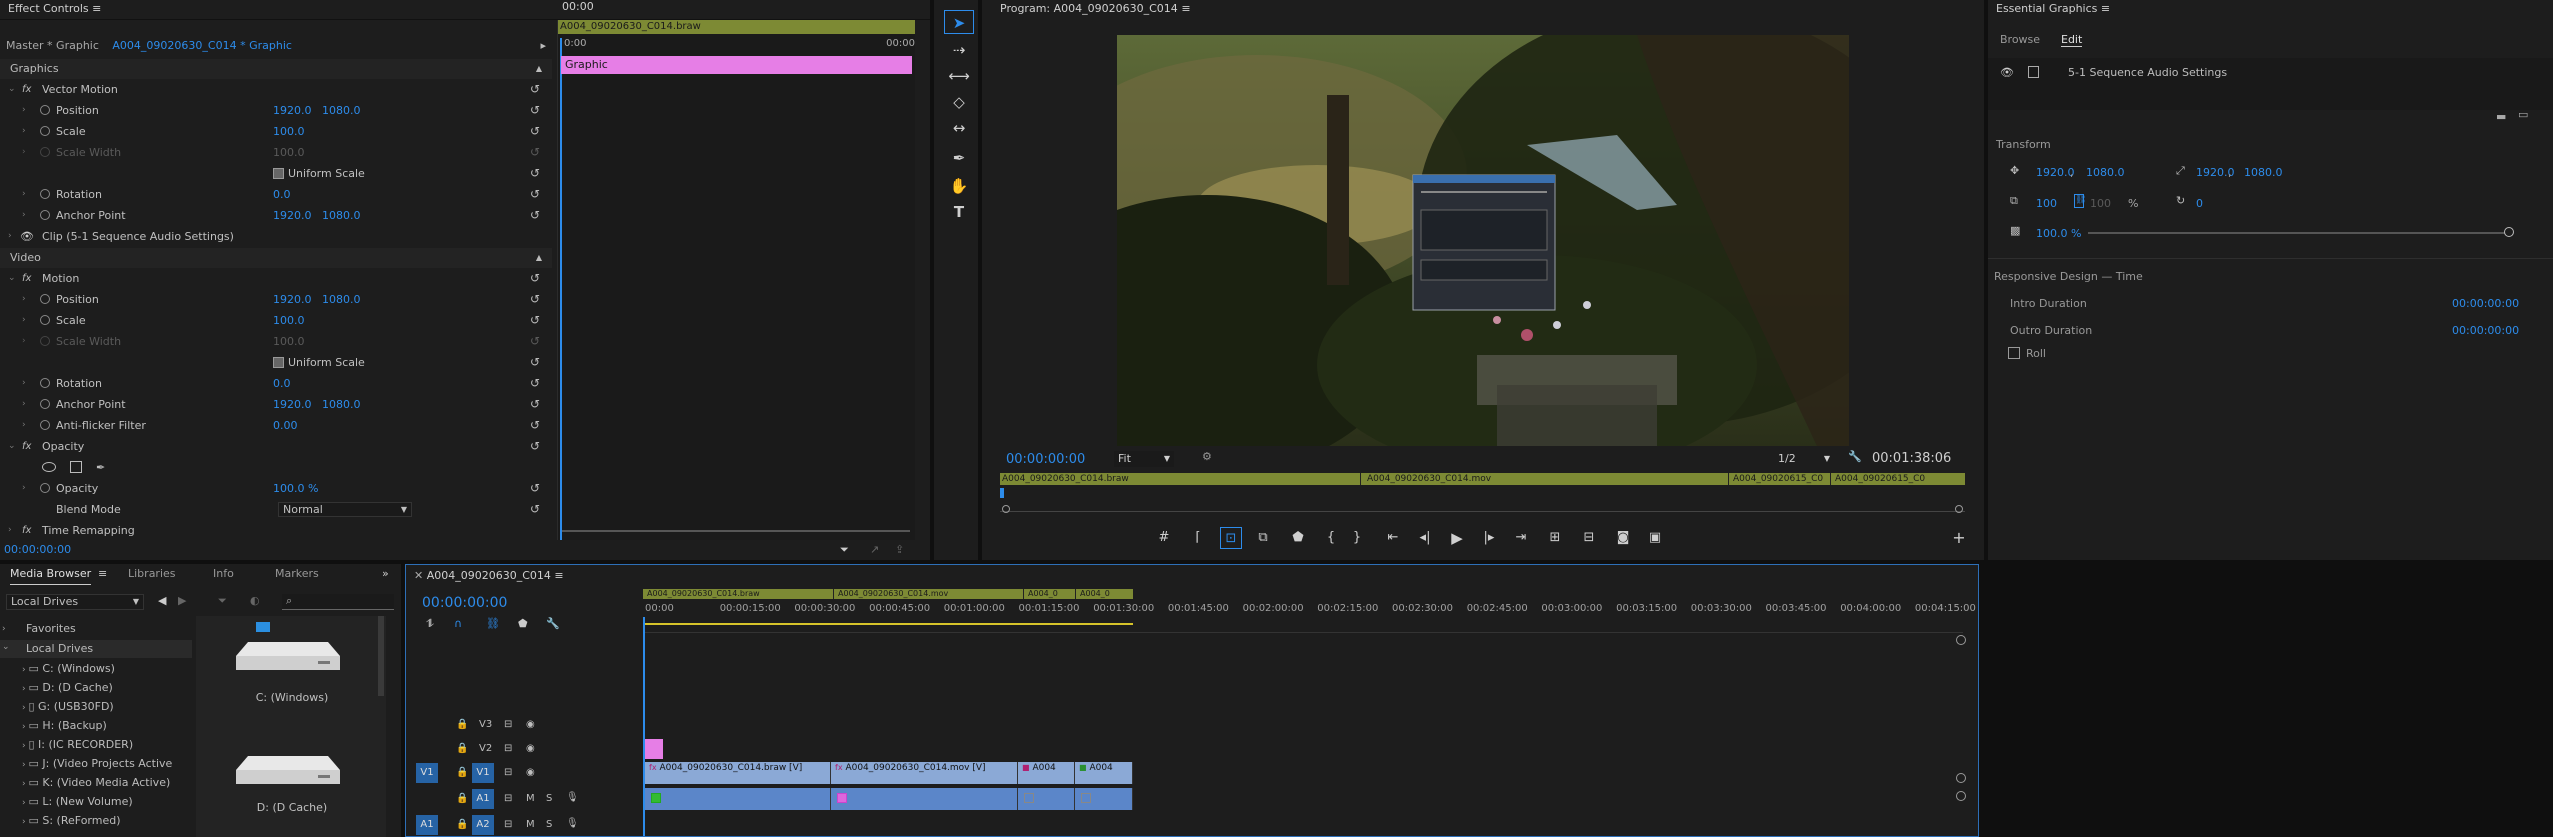 The width and height of the screenshot is (2553, 837). I want to click on solo-button: S, so click(549, 798).